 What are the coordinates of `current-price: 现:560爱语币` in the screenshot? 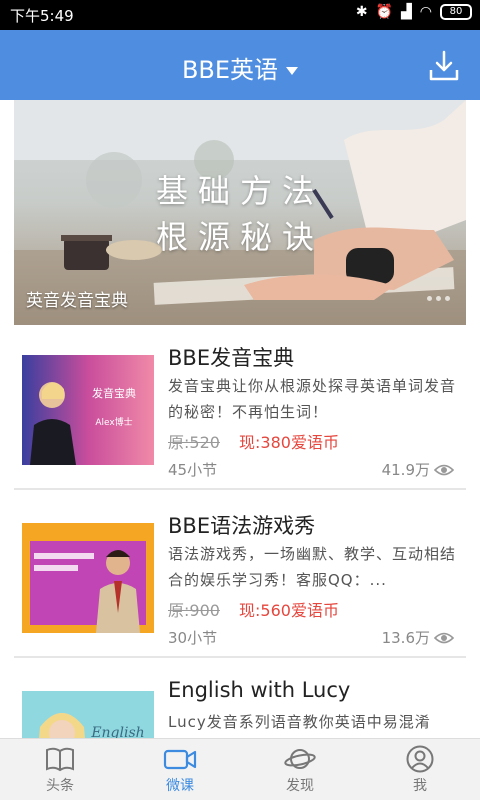 It's located at (289, 610).